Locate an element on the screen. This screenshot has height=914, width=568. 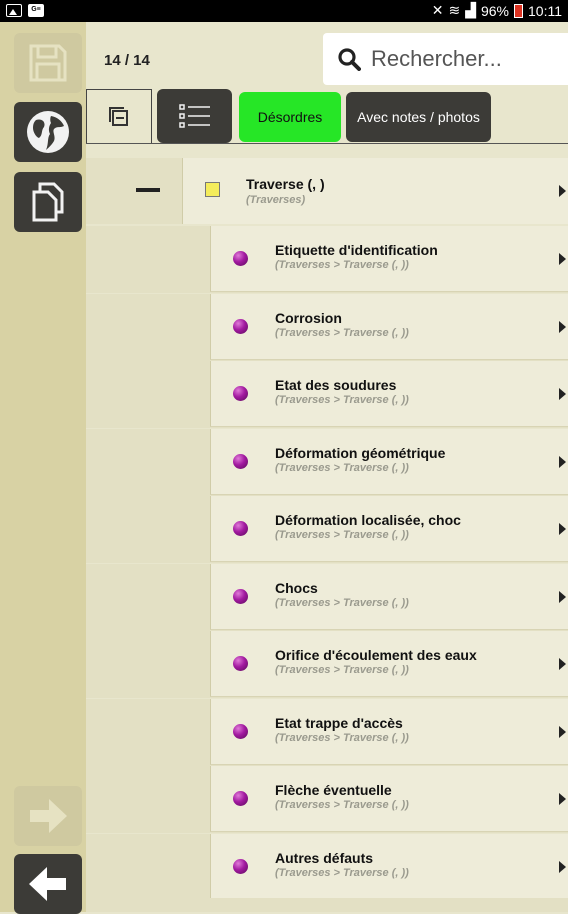
map-button is located at coordinates (48, 132).